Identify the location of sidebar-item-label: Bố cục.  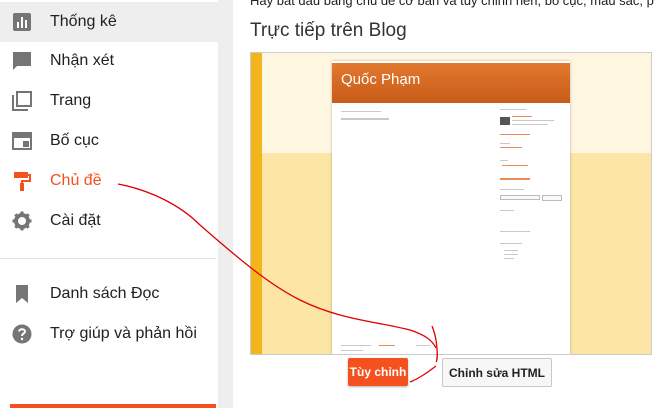
(74, 140).